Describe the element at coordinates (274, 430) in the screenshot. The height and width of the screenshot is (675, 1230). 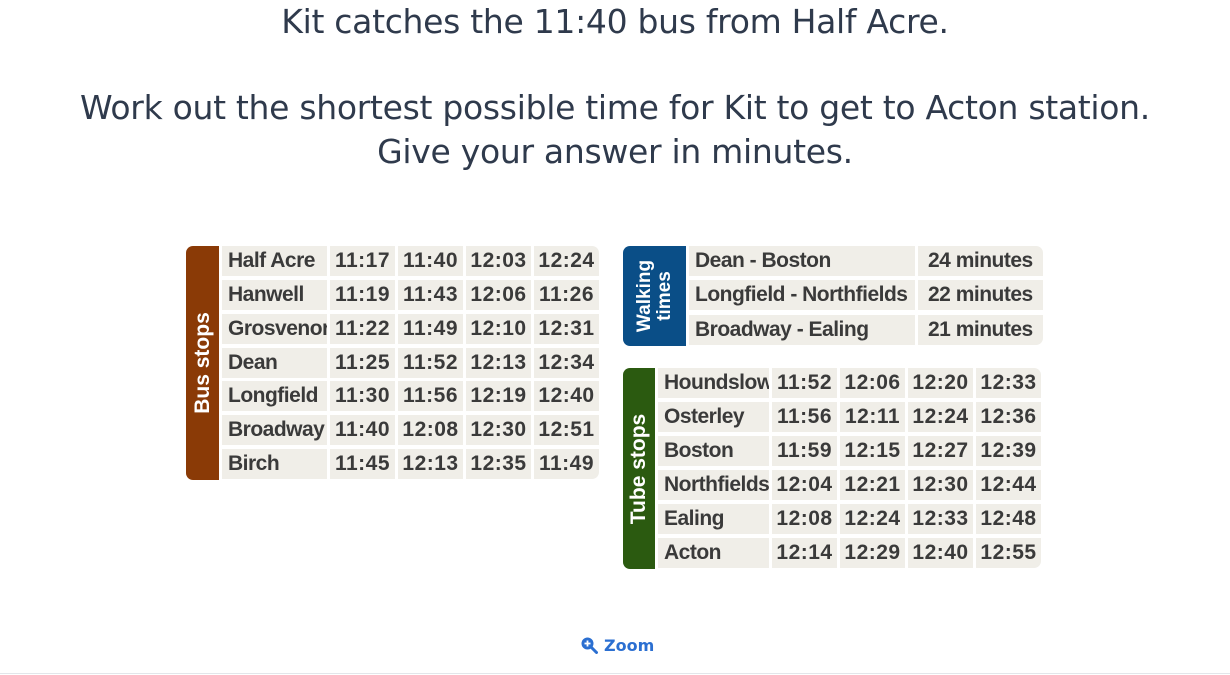
I see `bus-stop-name: Broadway` at that location.